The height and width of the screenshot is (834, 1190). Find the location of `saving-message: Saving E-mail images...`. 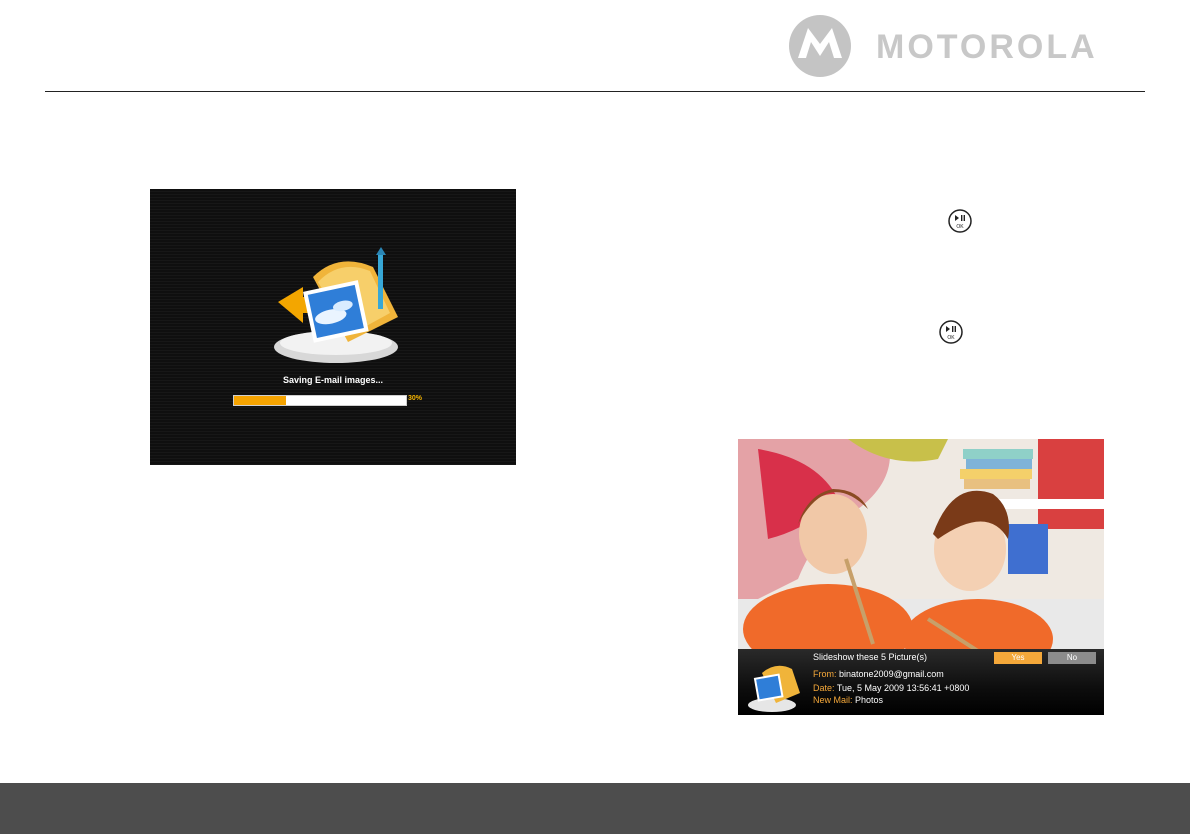

saving-message: Saving E-mail images... is located at coordinates (333, 380).